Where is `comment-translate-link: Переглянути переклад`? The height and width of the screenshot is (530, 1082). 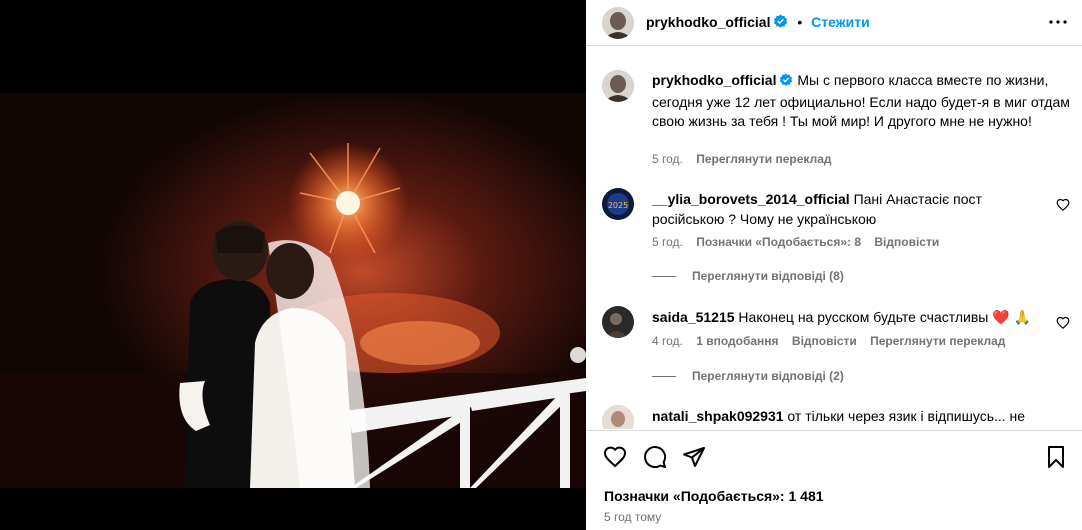
comment-translate-link: Переглянути переклад is located at coordinates (937, 341).